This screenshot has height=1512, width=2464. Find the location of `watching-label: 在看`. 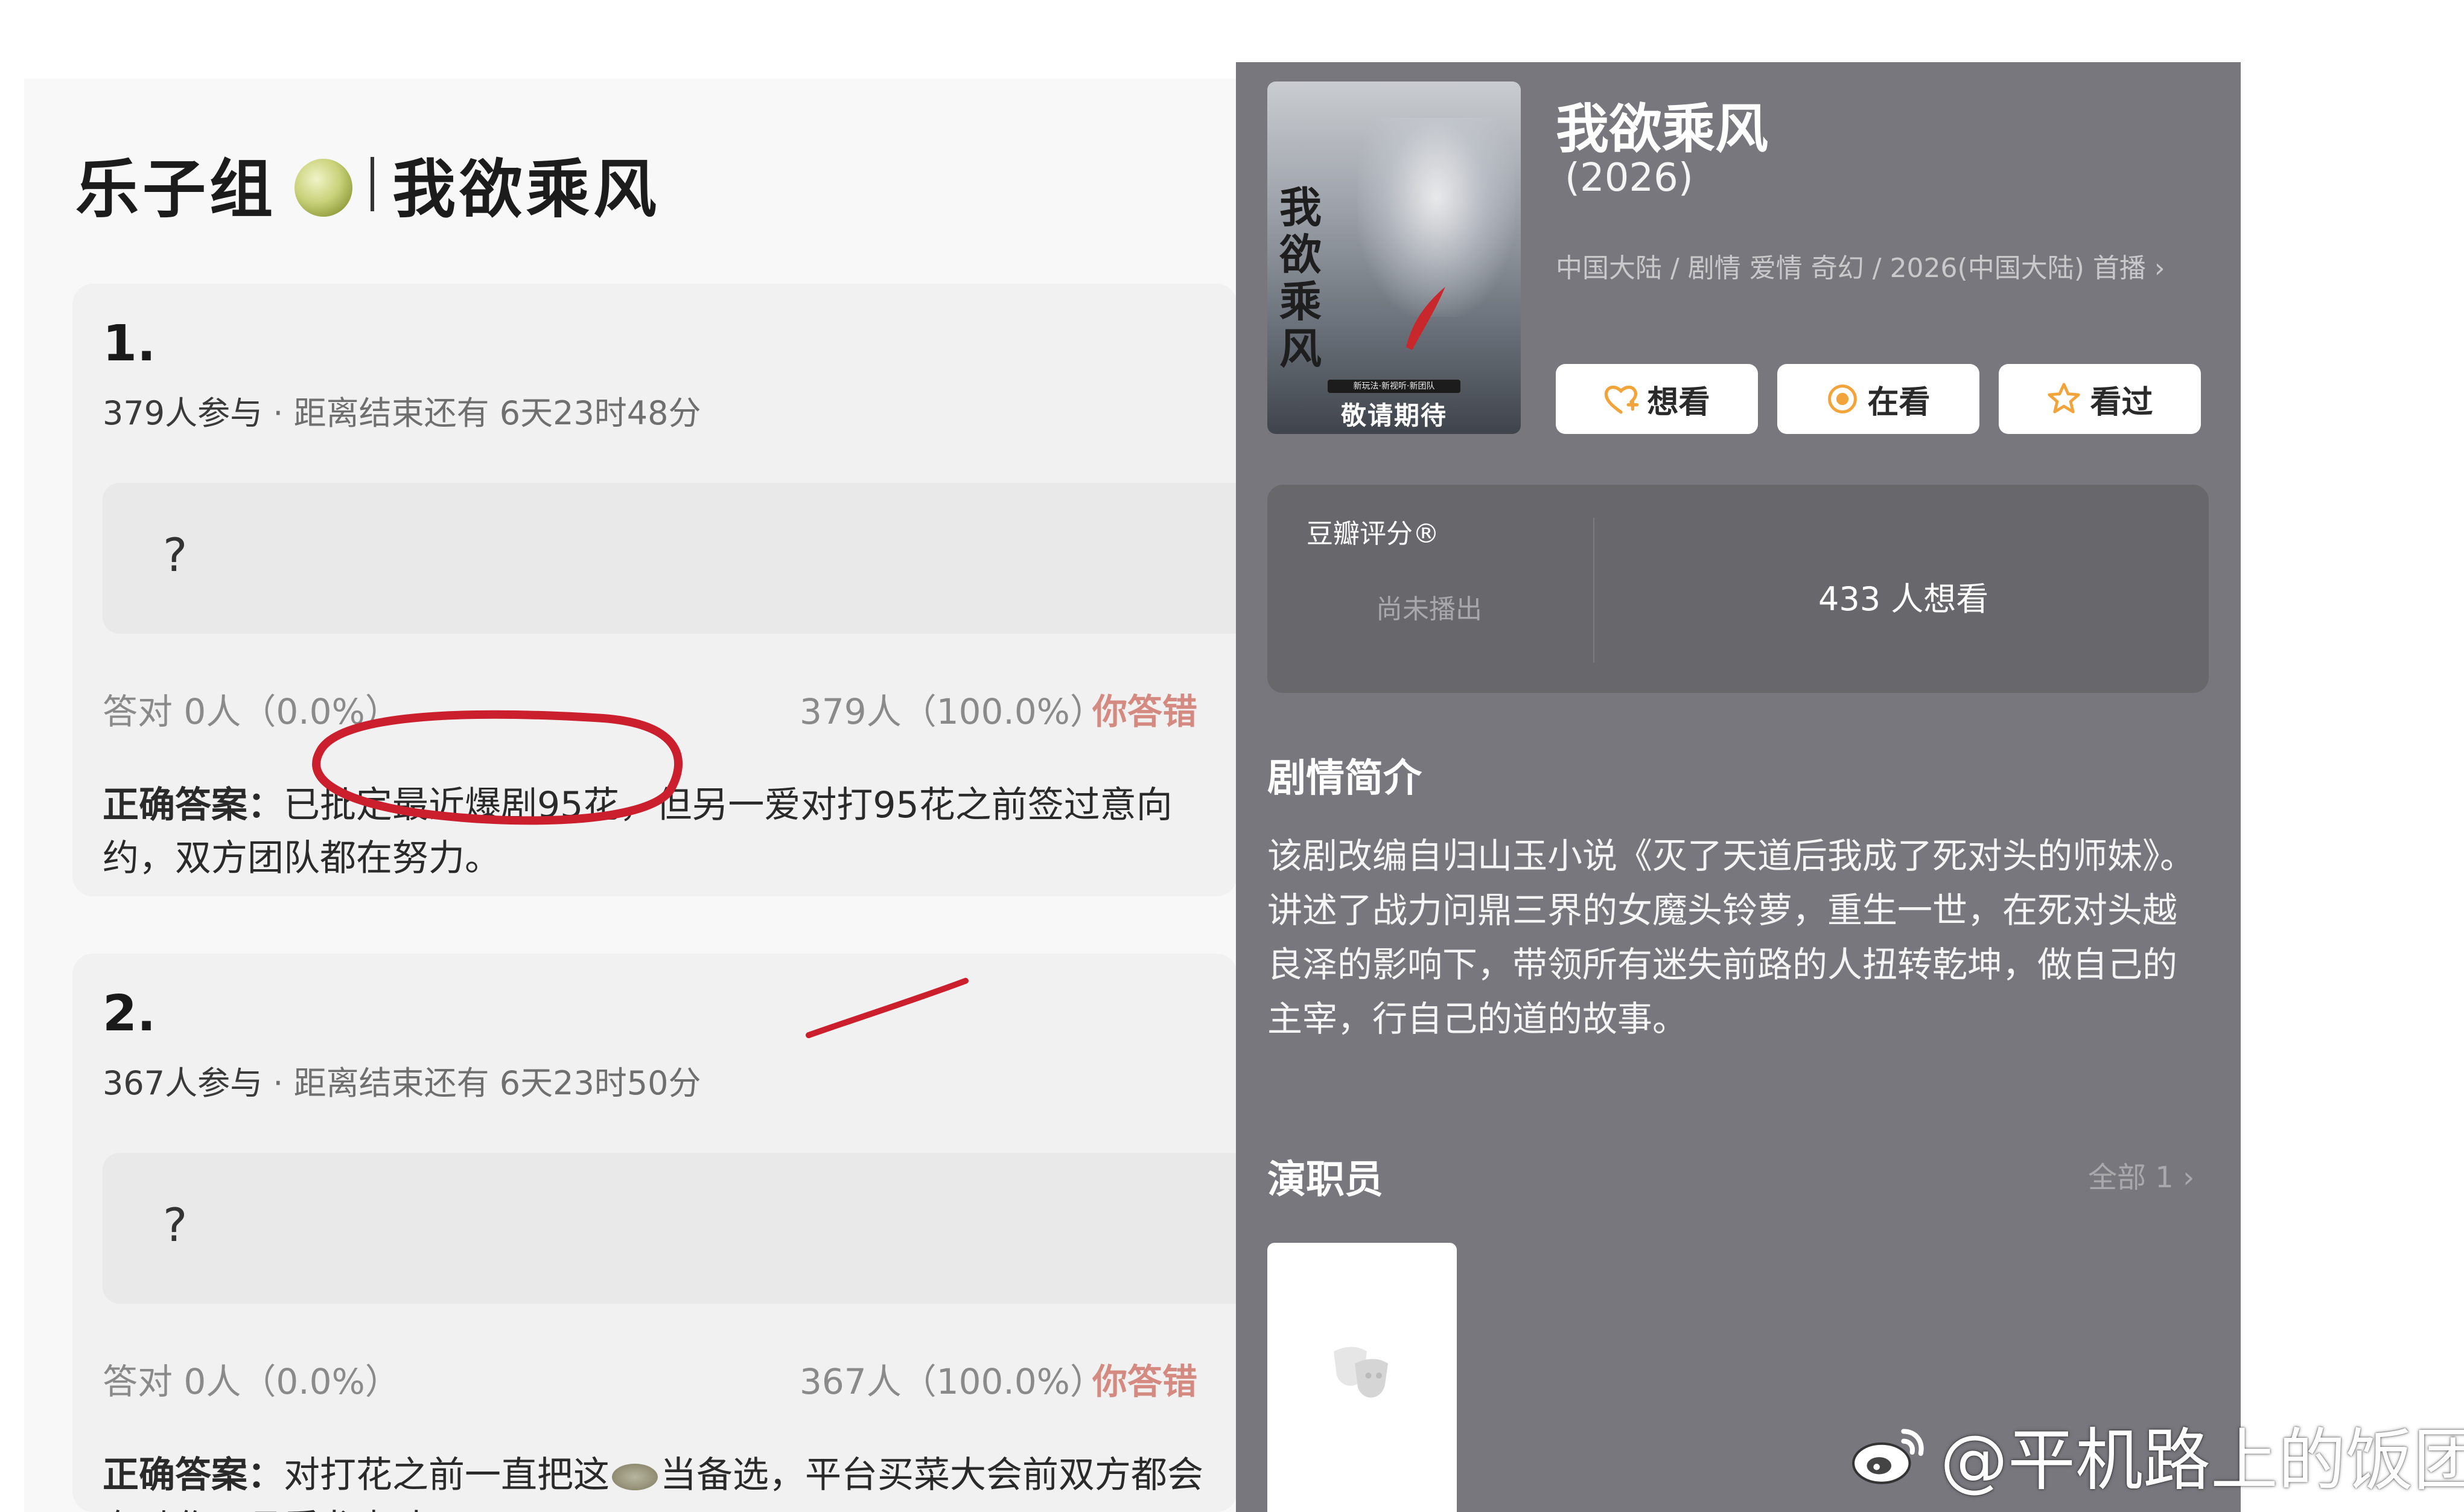

watching-label: 在看 is located at coordinates (1899, 402).